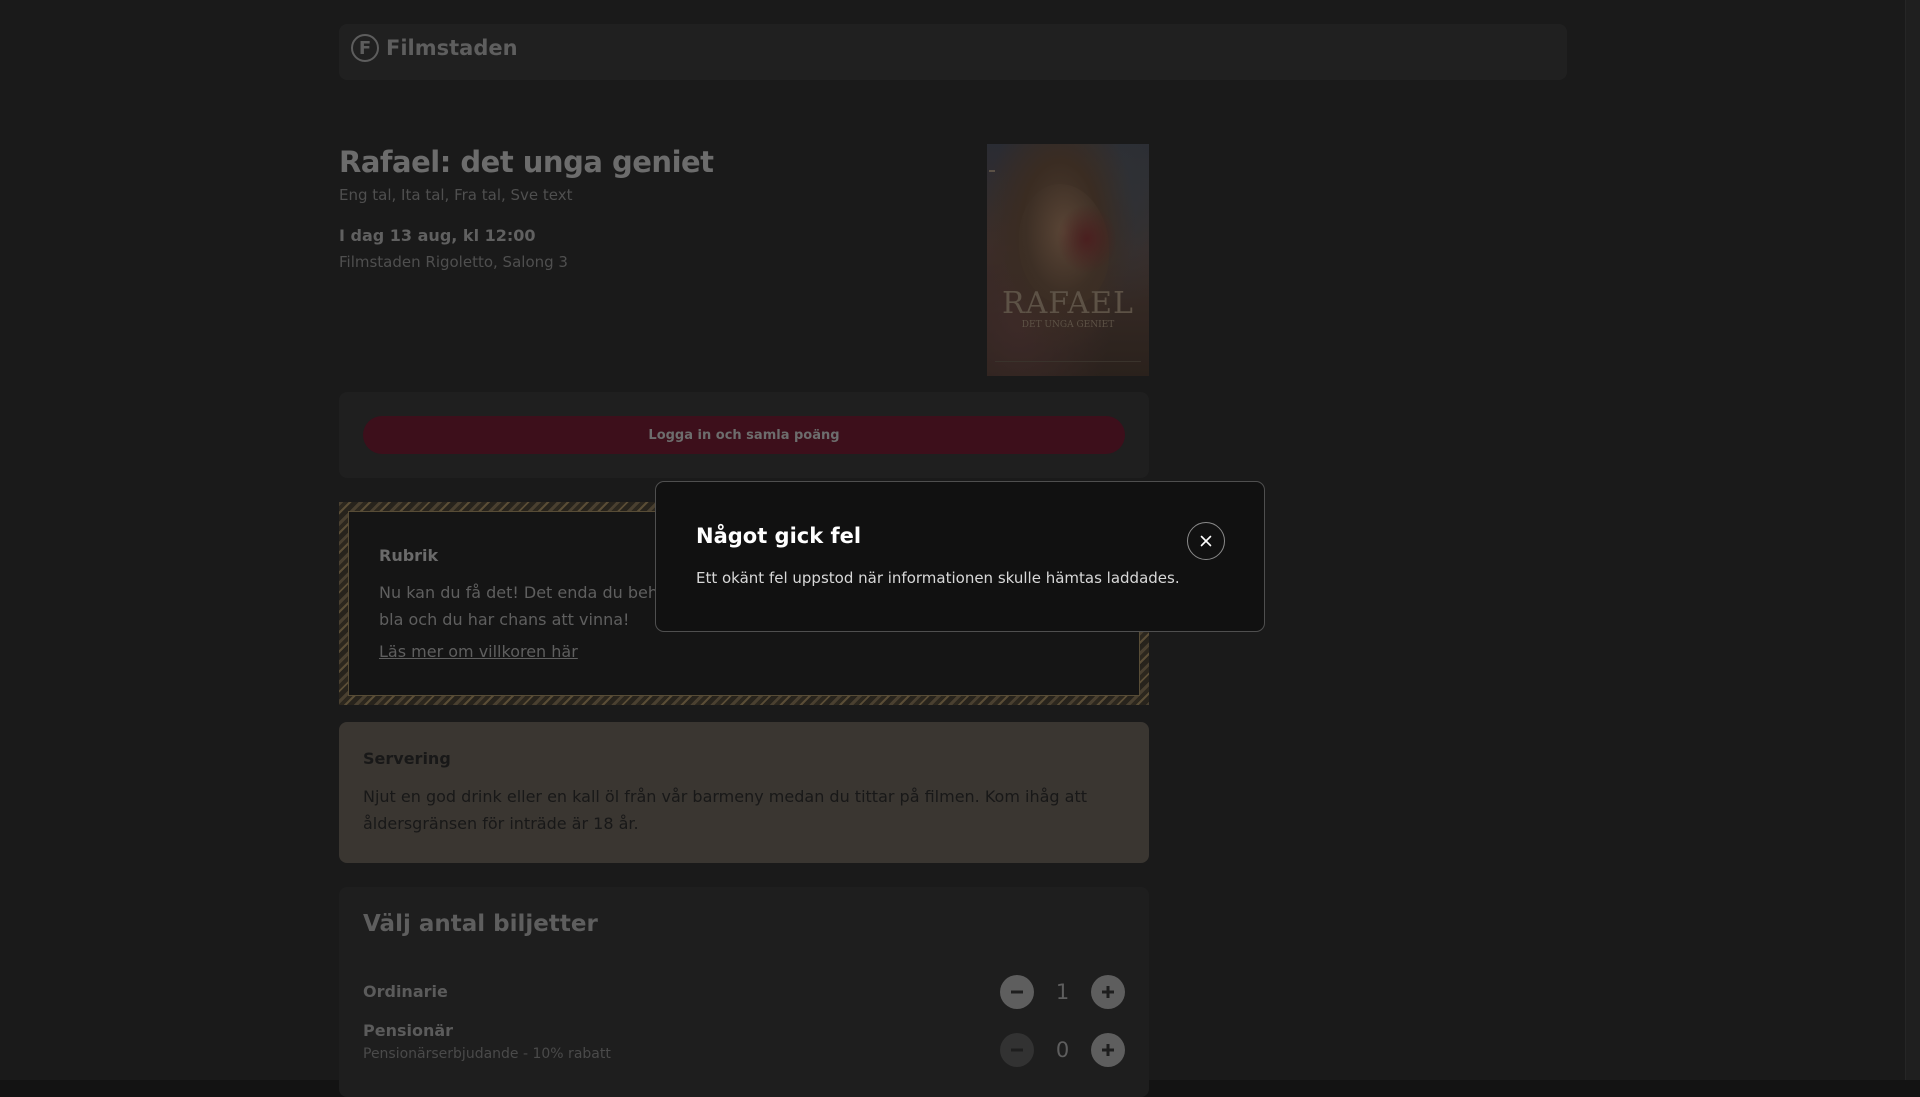  I want to click on login-card: Logga in och samla poäng, so click(744, 435).